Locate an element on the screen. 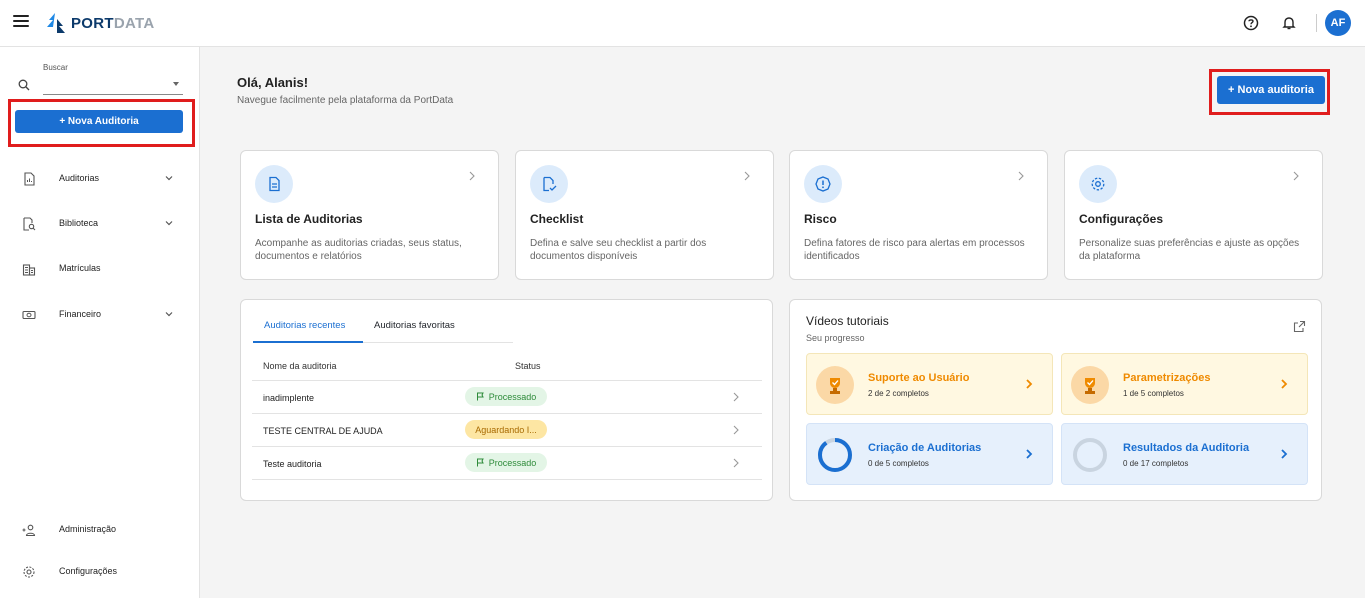 This screenshot has height=598, width=1365. logo-text: PORTDATA is located at coordinates (113, 23).